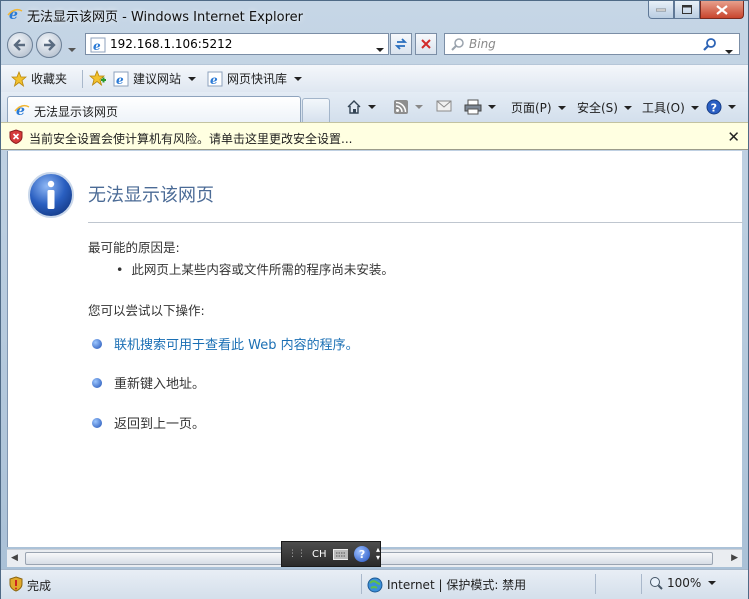 The image size is (749, 599). Describe the element at coordinates (401, 107) in the screenshot. I see `rss-feed-icon` at that location.